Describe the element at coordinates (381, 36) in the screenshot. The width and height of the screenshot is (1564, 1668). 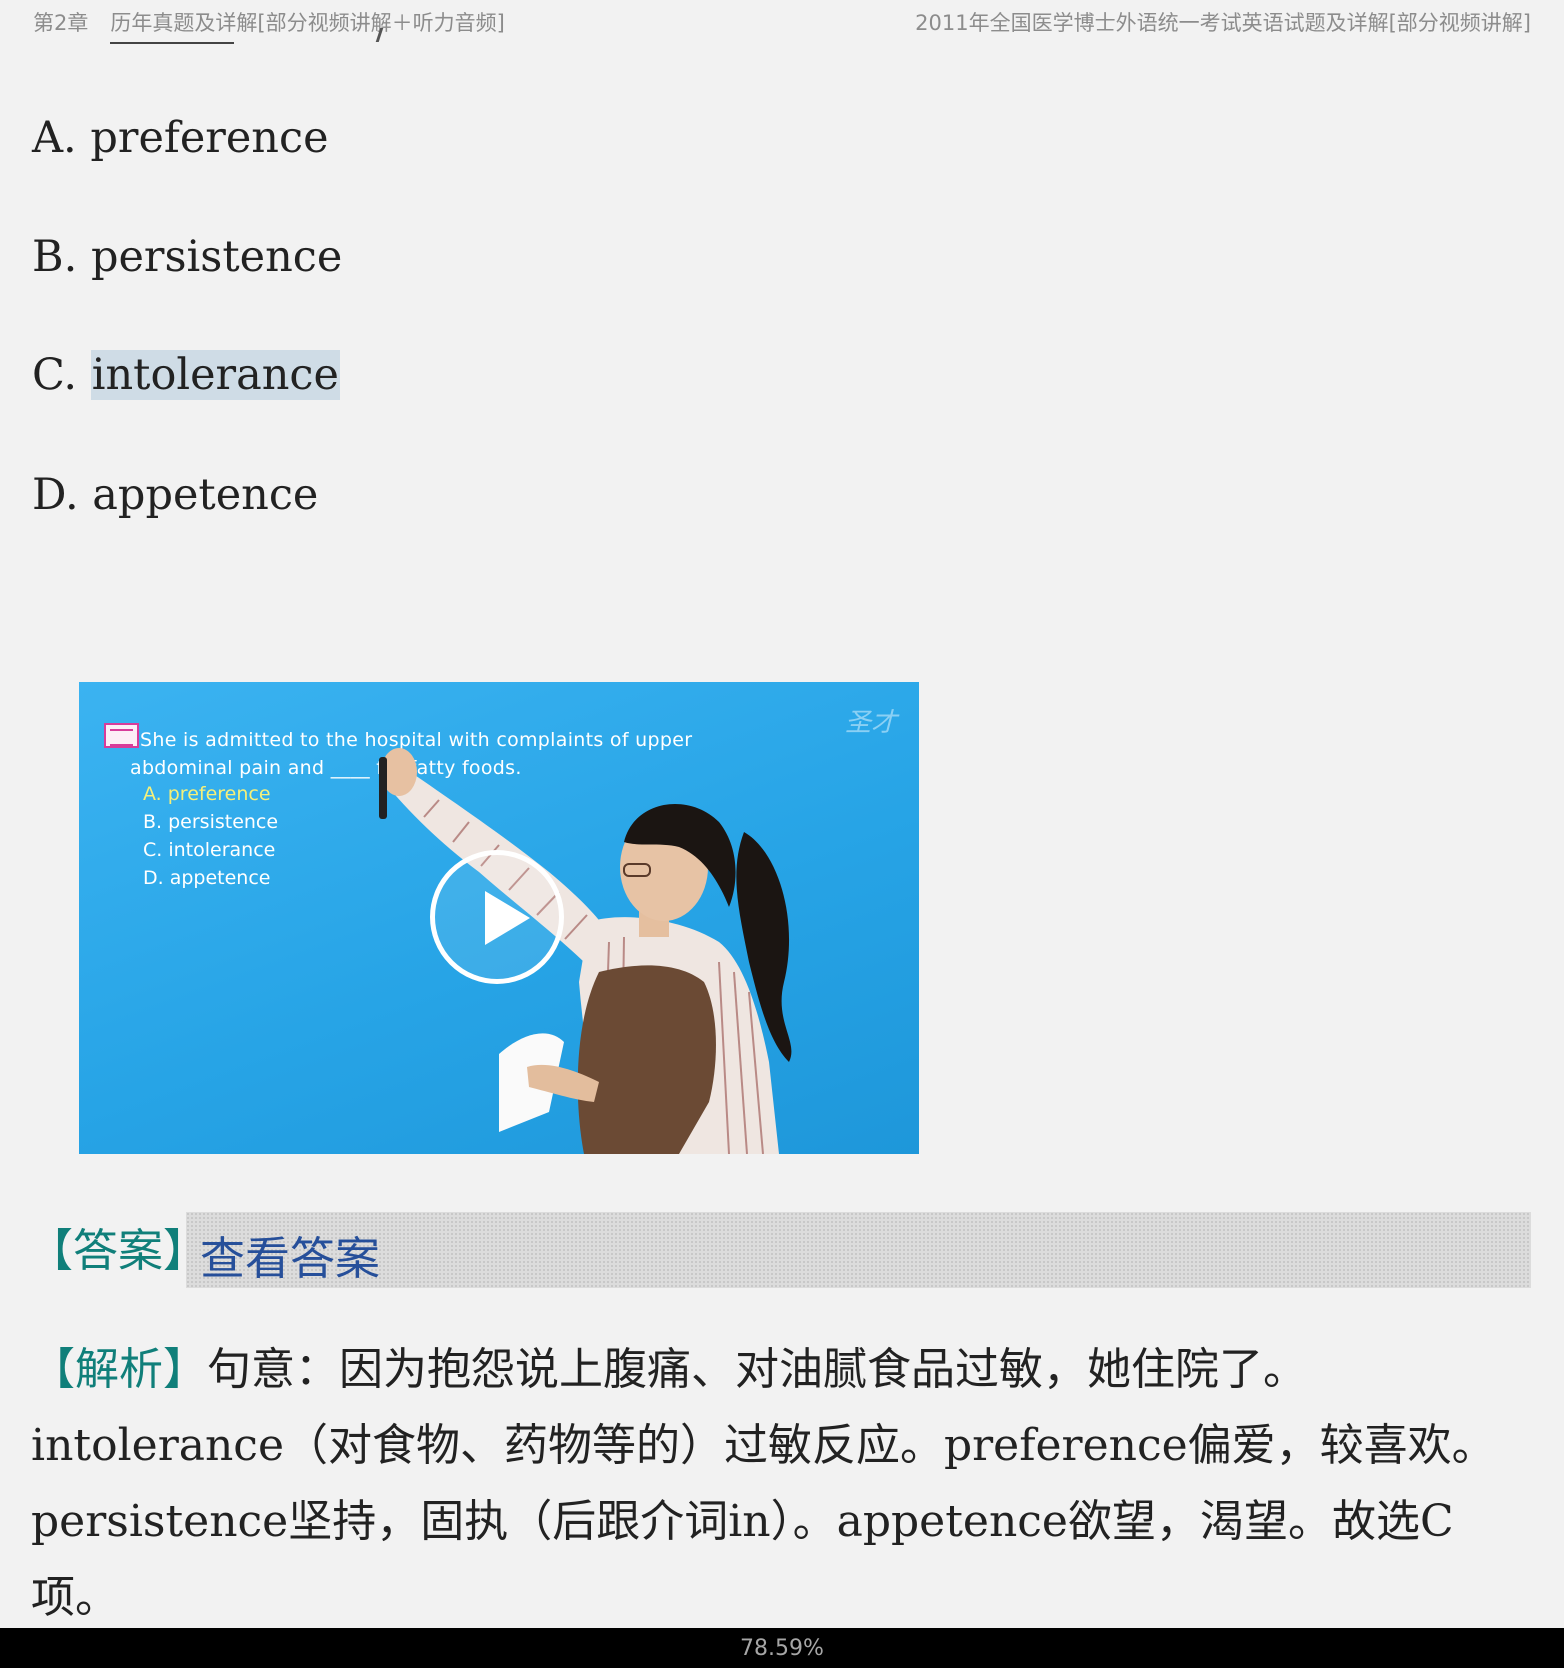
I see `cropped-text-fragment` at that location.